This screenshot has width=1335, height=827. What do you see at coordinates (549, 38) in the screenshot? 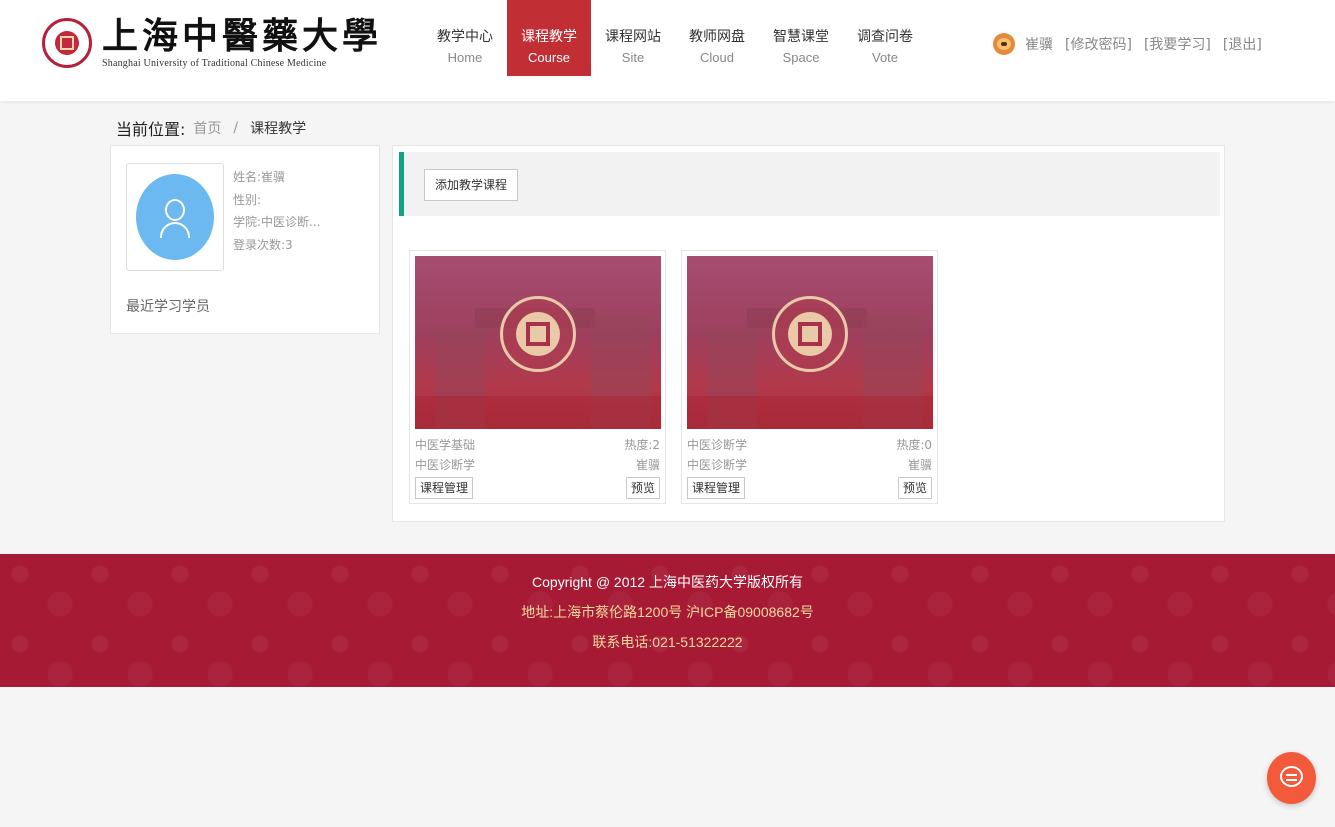
I see `nav-item-course: 课程教学 Course` at bounding box center [549, 38].